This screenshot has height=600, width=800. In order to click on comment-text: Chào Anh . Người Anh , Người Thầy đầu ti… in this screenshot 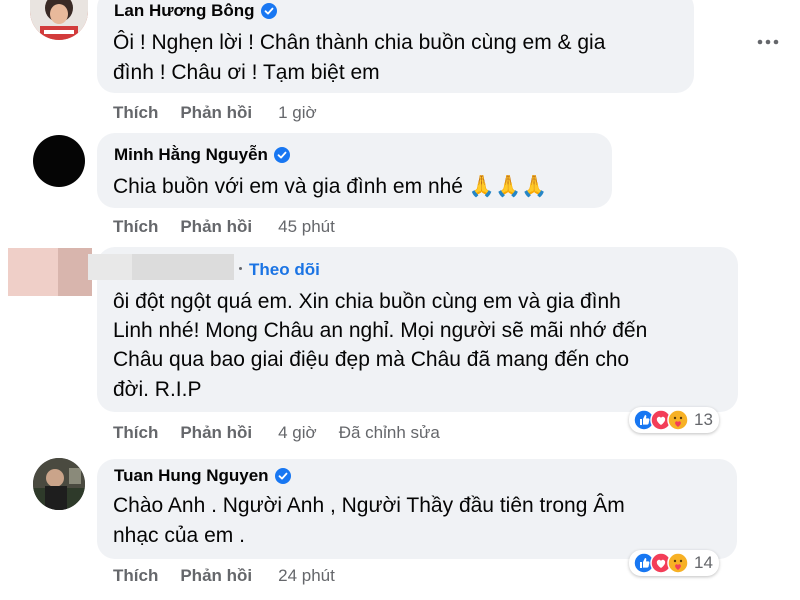, I will do `click(369, 505)`.